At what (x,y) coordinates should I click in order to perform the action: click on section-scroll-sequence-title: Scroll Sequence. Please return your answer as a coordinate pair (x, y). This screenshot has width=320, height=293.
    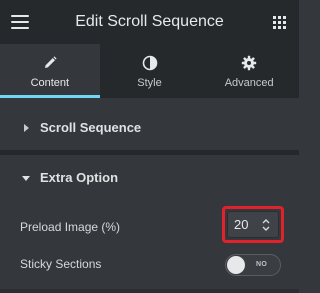
    Looking at the image, I should click on (91, 127).